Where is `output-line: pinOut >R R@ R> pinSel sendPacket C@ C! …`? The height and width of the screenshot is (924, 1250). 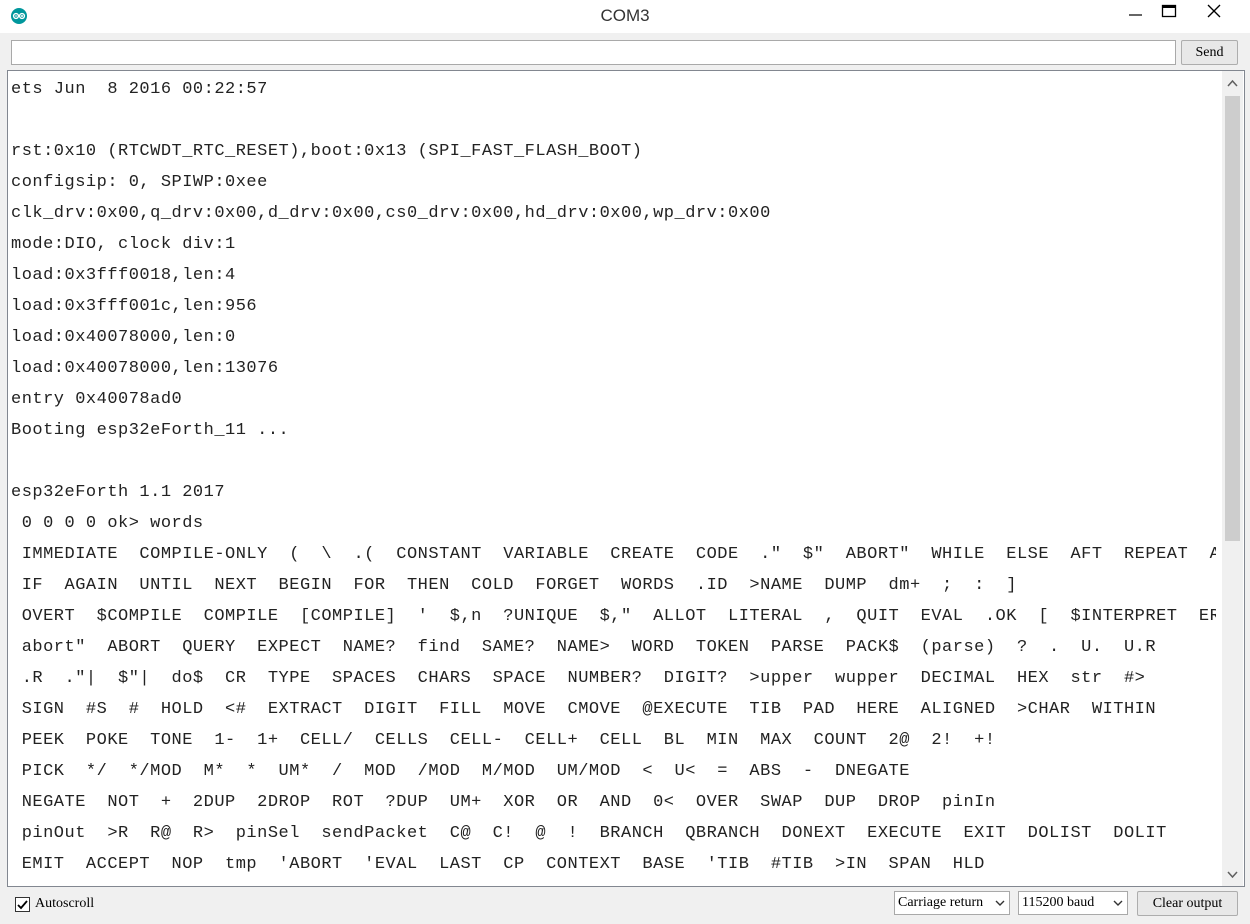
output-line: pinOut >R R@ R> pinSel sendPacket C@ C! … is located at coordinates (589, 833).